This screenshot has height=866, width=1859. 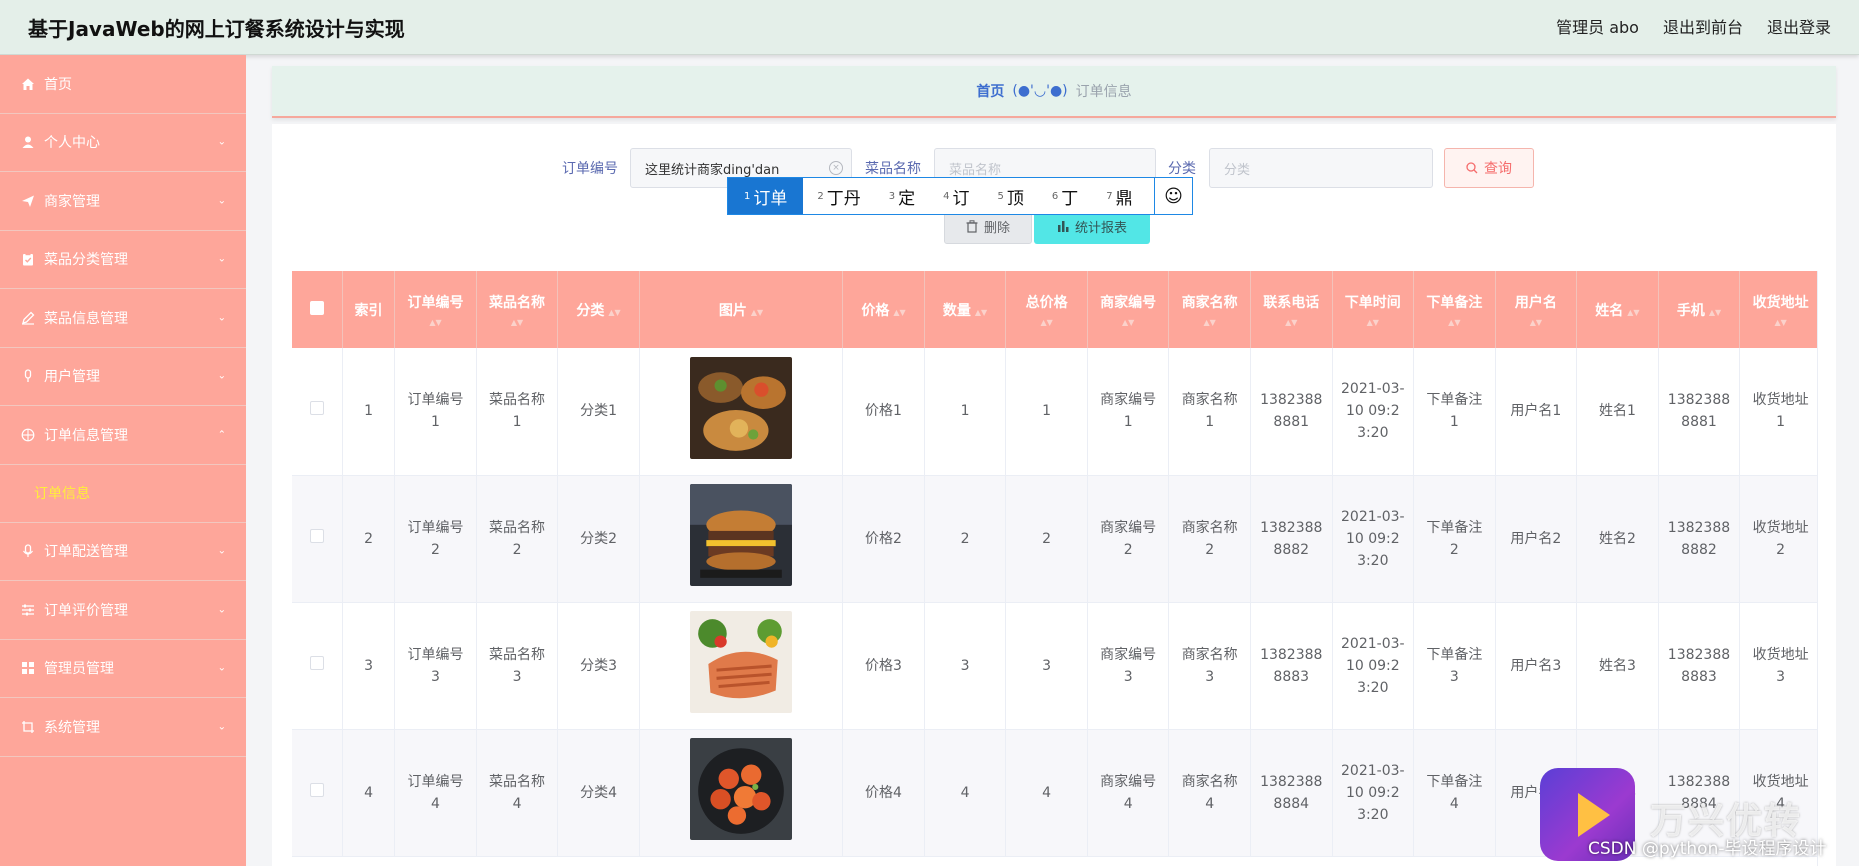 I want to click on sidebar-item-order-delivery: 订单配送管理 ⌄, so click(x=123, y=552).